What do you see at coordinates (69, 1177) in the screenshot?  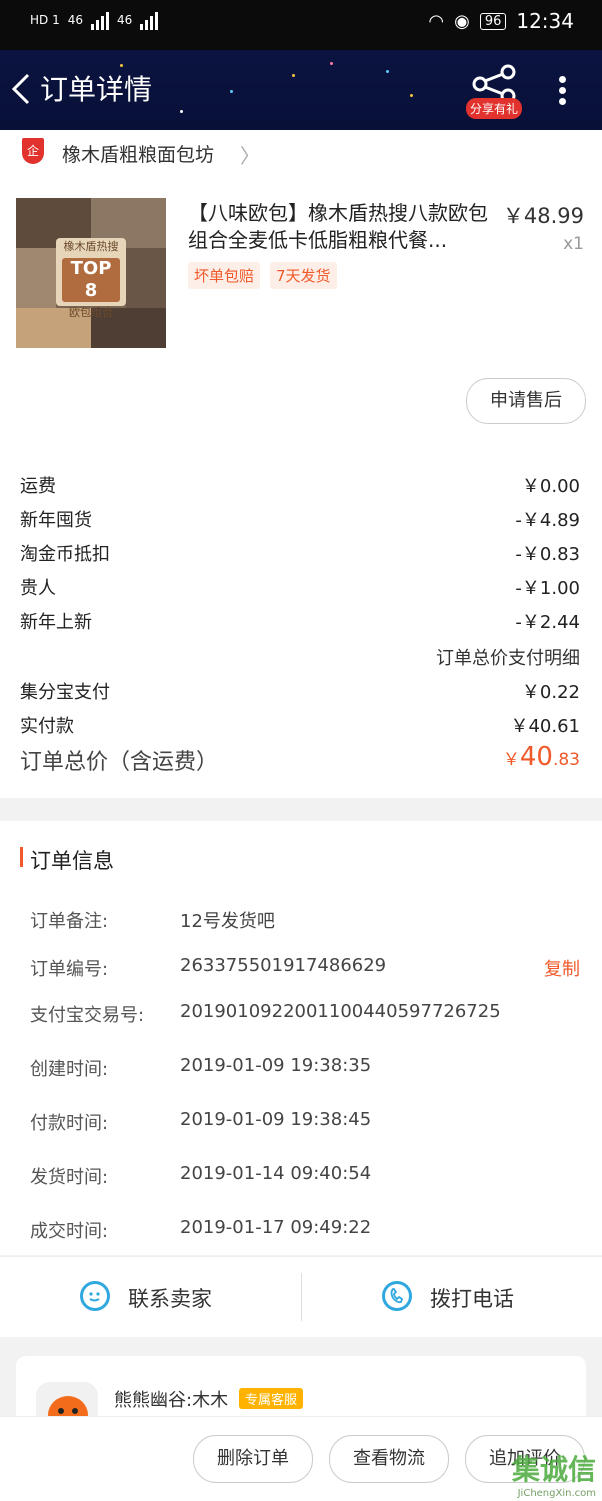 I see `info-label: 发货时间:` at bounding box center [69, 1177].